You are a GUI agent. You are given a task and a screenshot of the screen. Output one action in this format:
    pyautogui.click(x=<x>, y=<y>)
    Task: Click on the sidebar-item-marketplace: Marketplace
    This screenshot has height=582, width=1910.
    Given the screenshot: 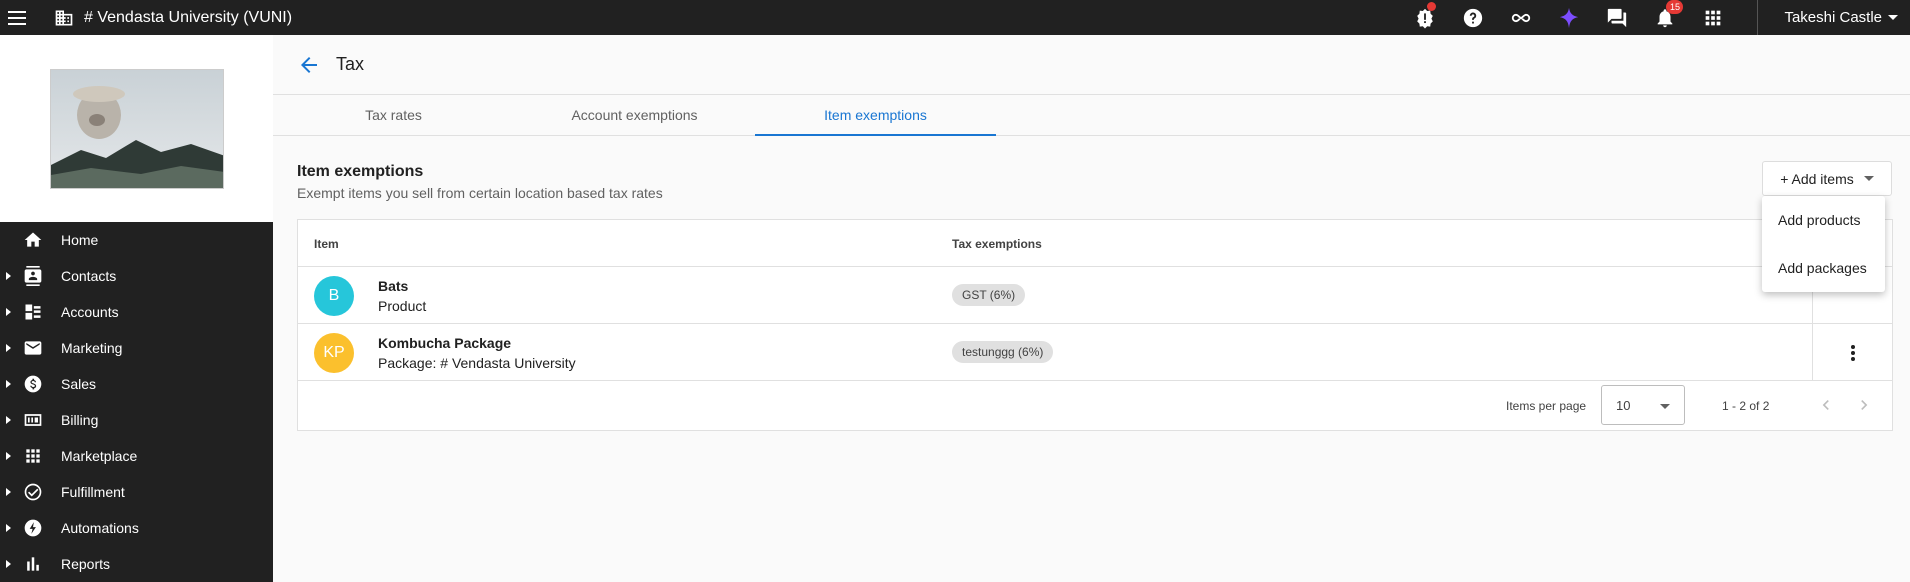 What is the action you would take?
    pyautogui.click(x=136, y=456)
    